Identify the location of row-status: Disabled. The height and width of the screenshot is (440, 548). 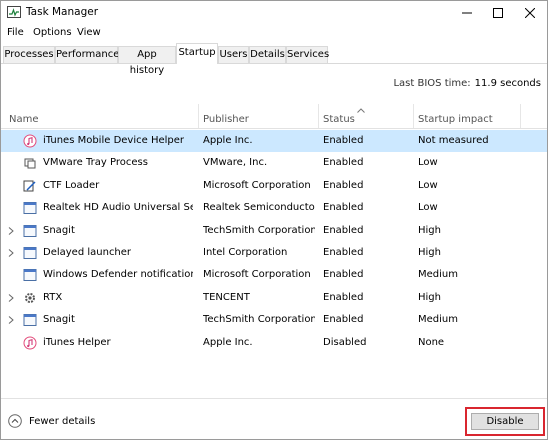
(345, 342).